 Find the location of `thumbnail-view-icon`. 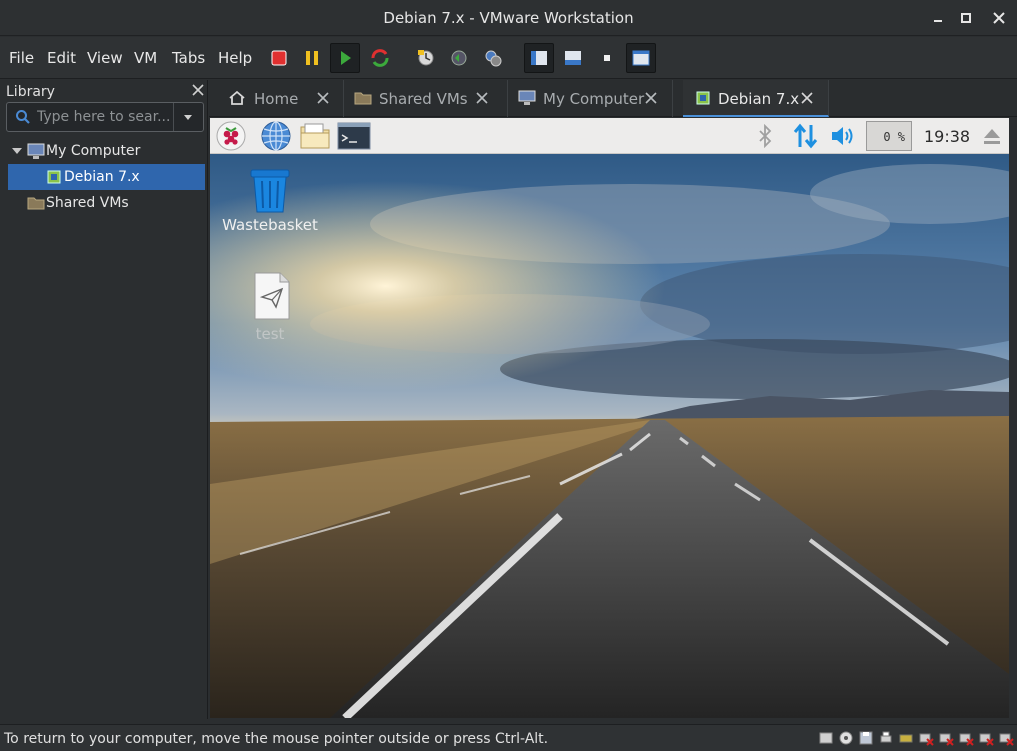

thumbnail-view-icon is located at coordinates (573, 58).